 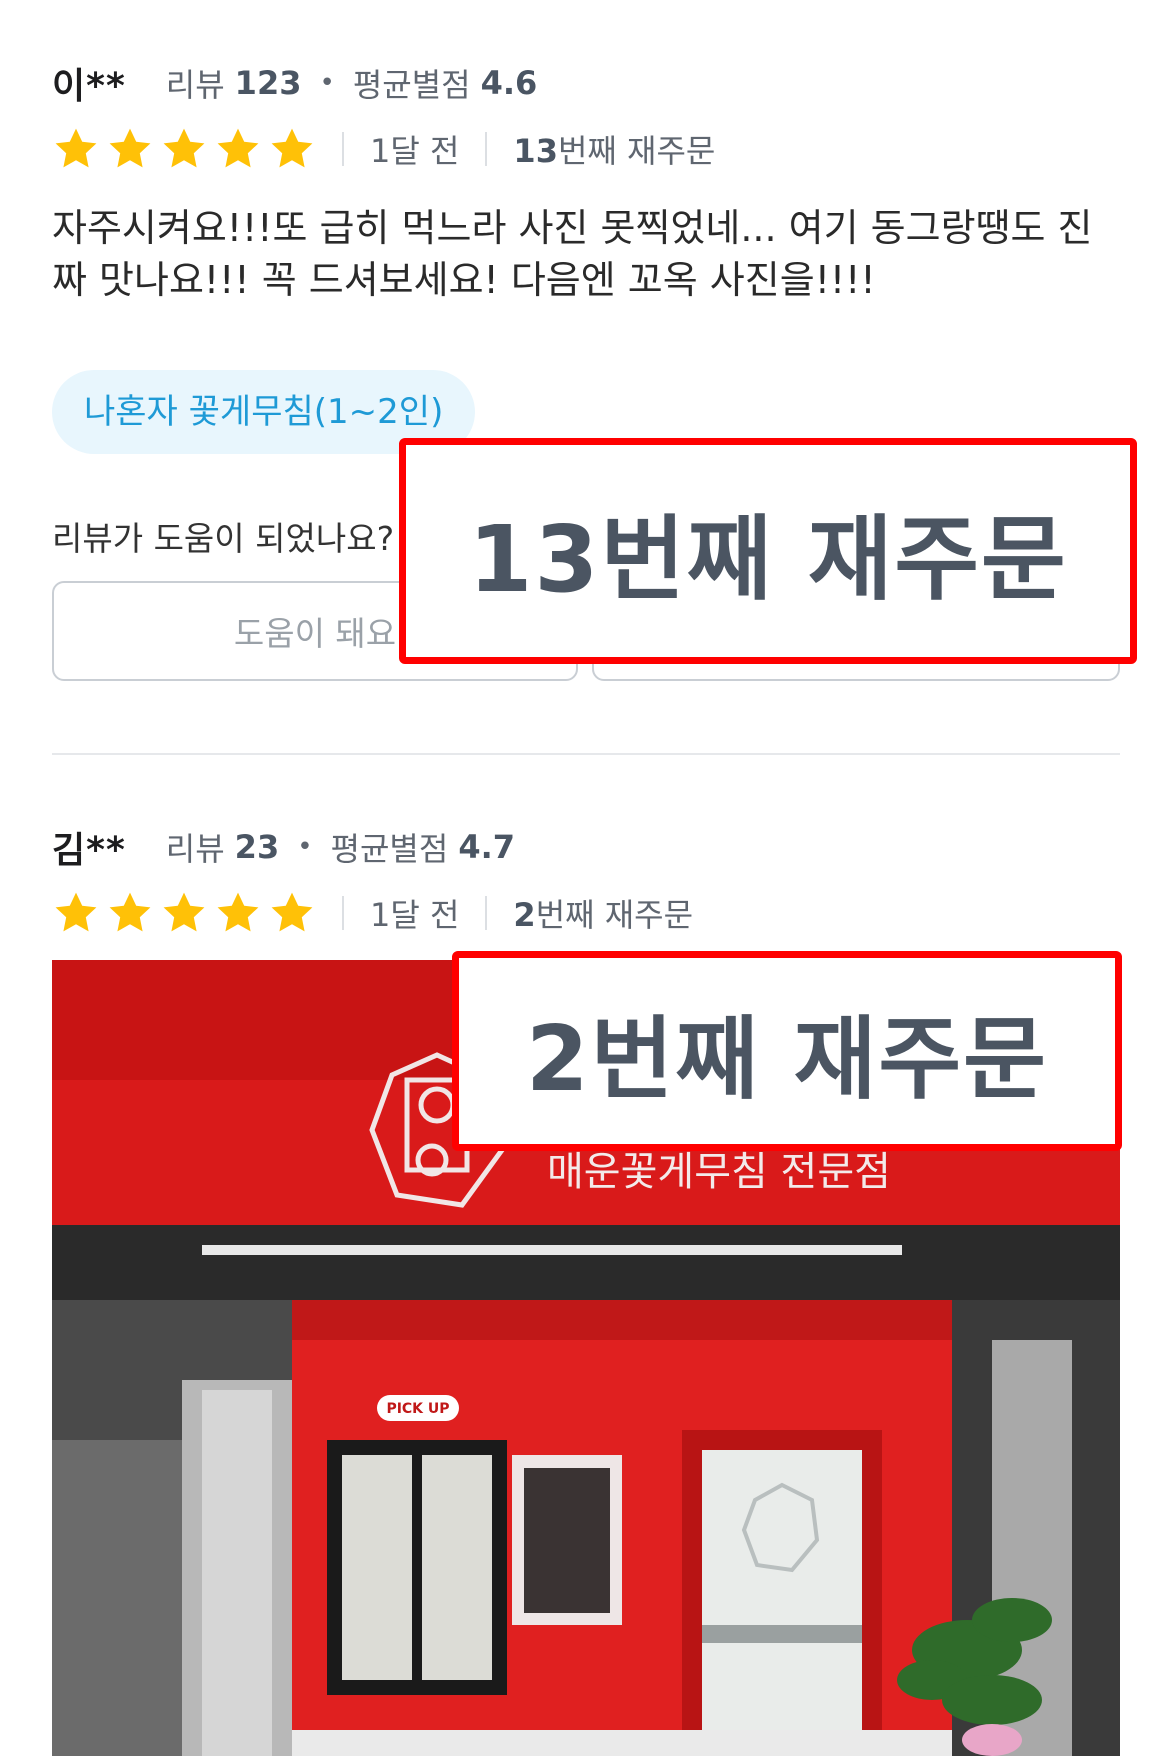 What do you see at coordinates (340, 848) in the screenshot?
I see `reviewer-stats: 리뷰 23 • 평균별점 4.7` at bounding box center [340, 848].